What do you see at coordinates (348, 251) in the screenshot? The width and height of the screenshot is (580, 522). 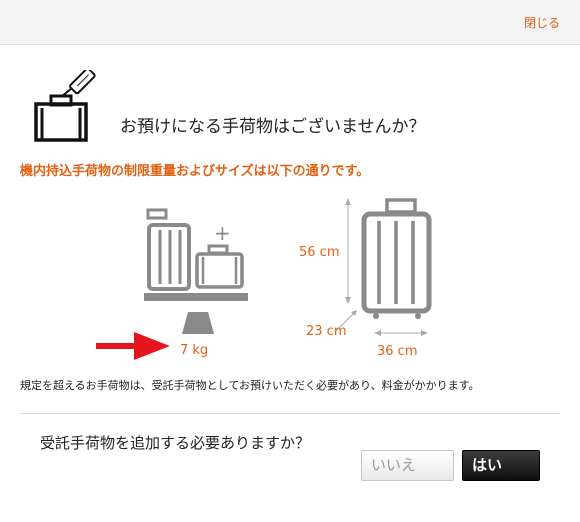 I see `height-dimension-line` at bounding box center [348, 251].